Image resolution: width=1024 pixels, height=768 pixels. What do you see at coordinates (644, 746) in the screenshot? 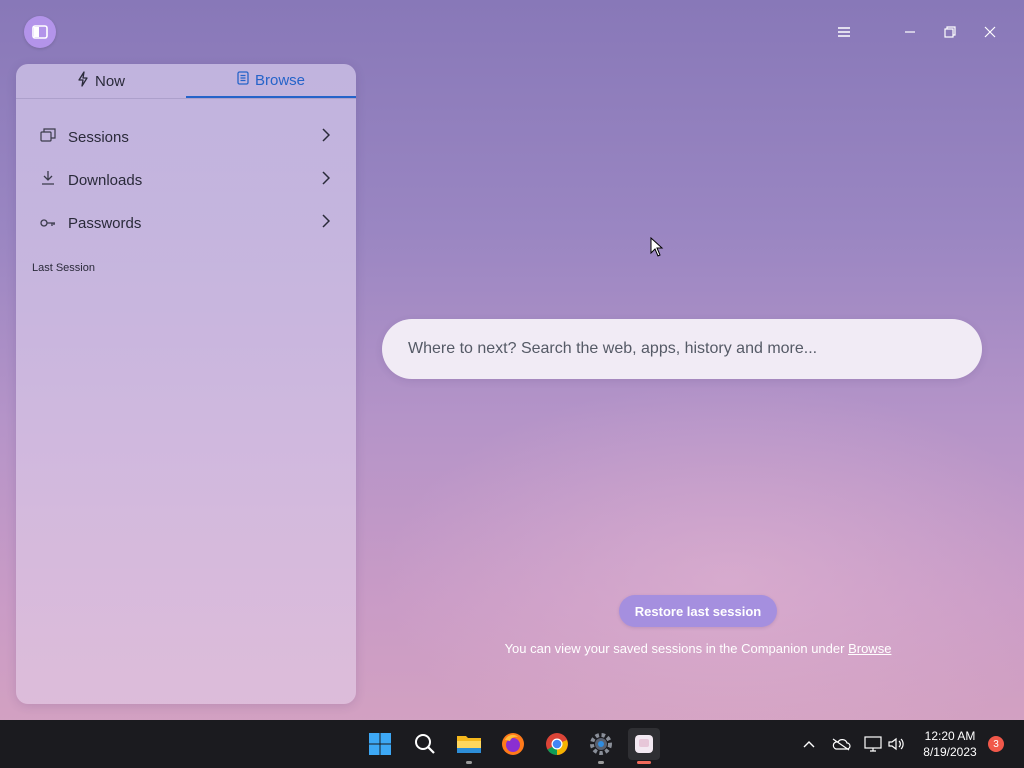
I see `browser-app-icon` at bounding box center [644, 746].